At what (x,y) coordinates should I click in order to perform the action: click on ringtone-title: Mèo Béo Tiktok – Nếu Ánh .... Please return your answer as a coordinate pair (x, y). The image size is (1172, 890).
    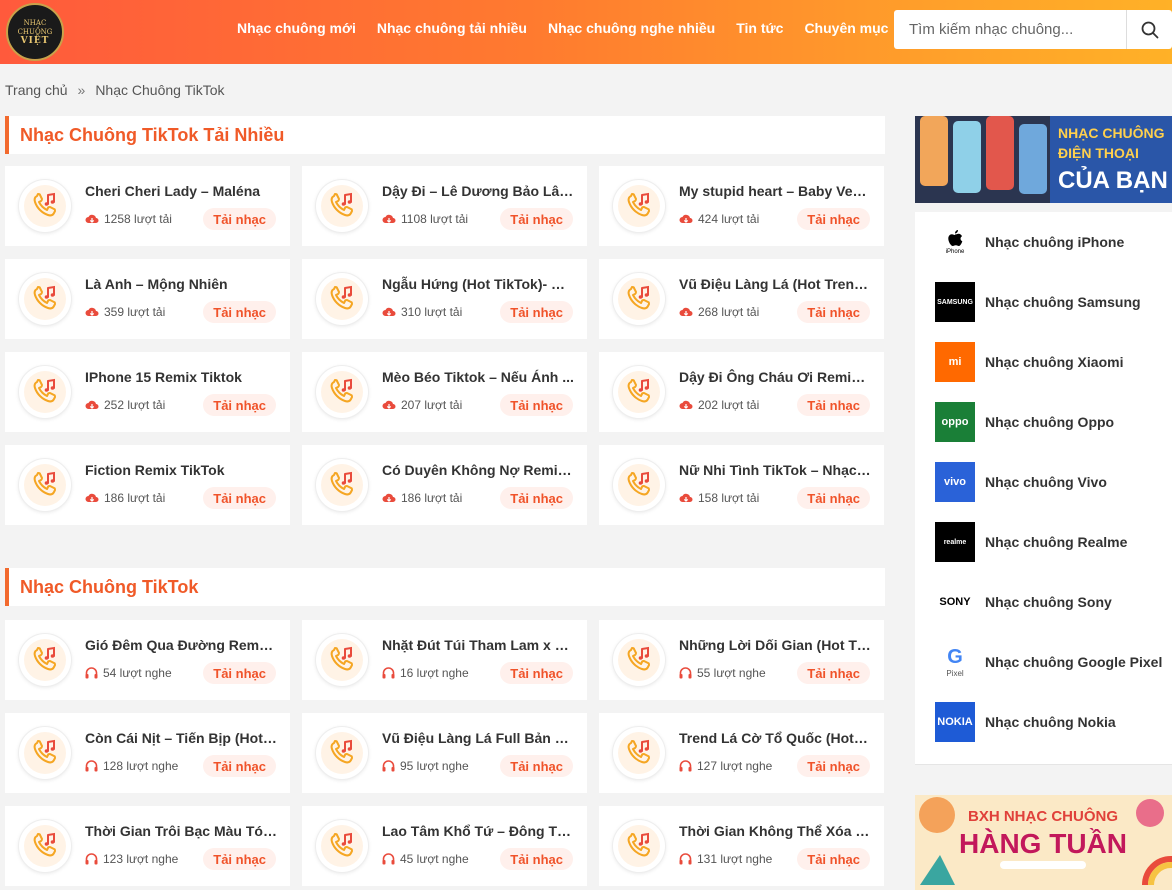
    Looking at the image, I should click on (478, 377).